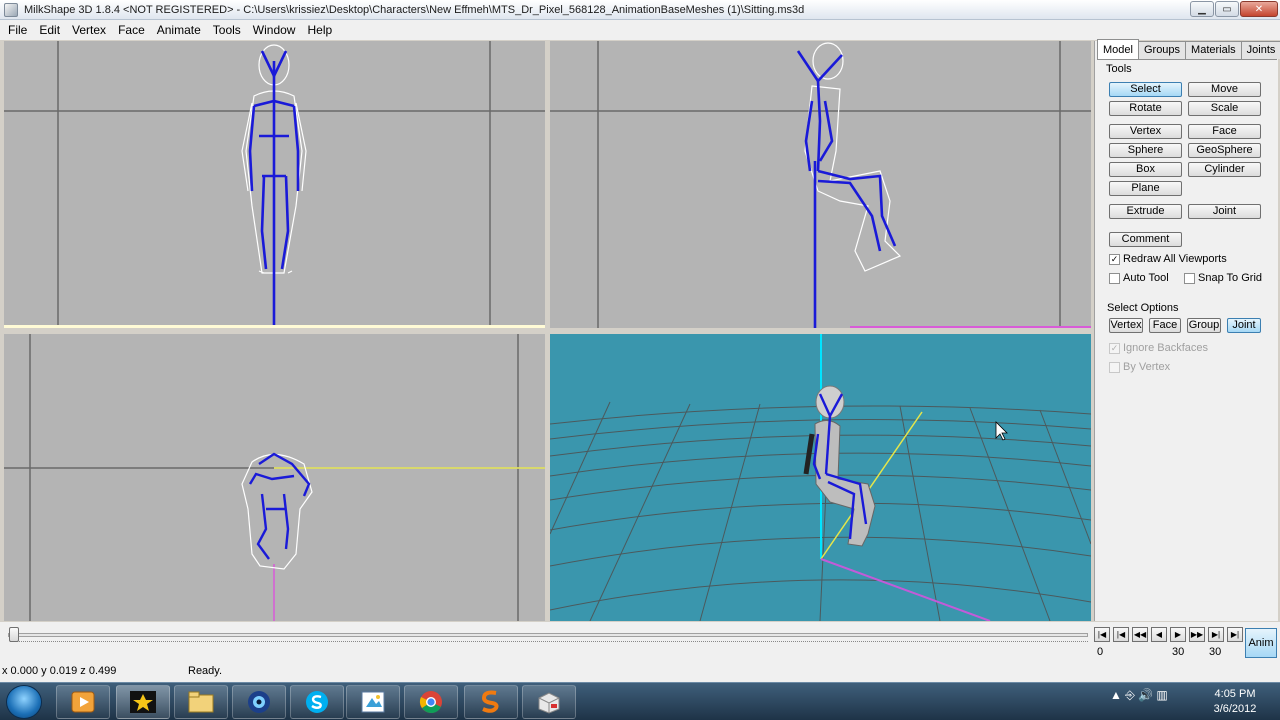  Describe the element at coordinates (1114, 348) in the screenshot. I see `checkbox-checked-icon: ✓` at that location.